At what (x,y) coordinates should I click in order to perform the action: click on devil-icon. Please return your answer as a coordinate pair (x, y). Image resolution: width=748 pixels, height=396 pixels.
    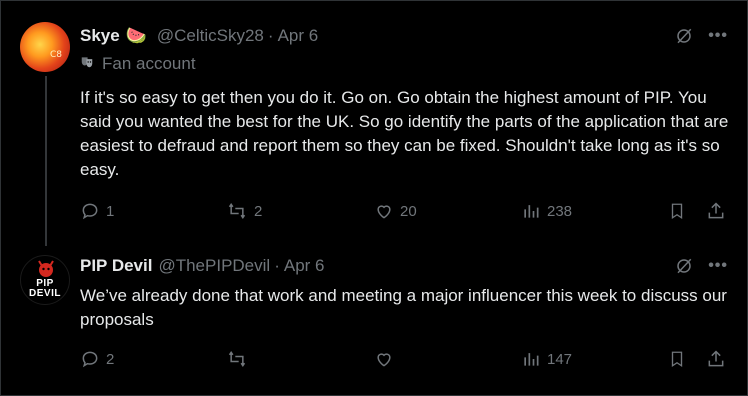
    Looking at the image, I should click on (46, 268).